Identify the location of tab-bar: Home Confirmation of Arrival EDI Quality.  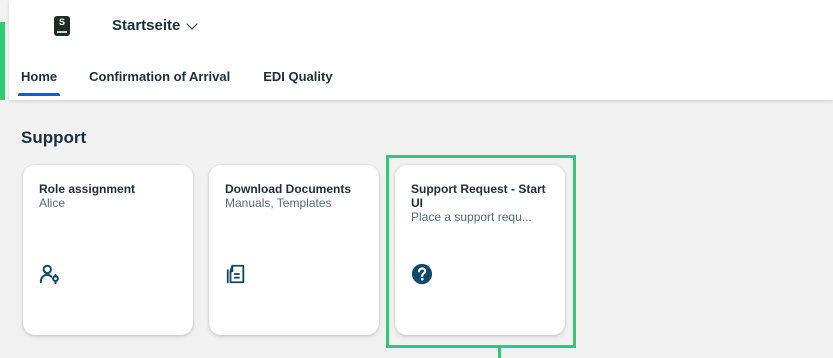
(175, 82).